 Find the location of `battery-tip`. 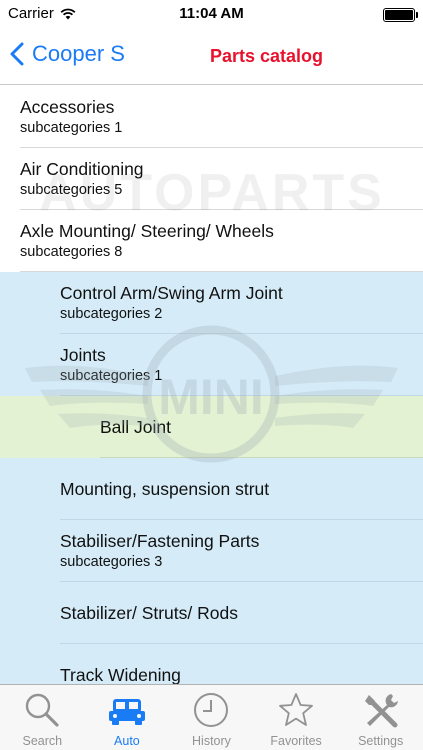

battery-tip is located at coordinates (417, 15).